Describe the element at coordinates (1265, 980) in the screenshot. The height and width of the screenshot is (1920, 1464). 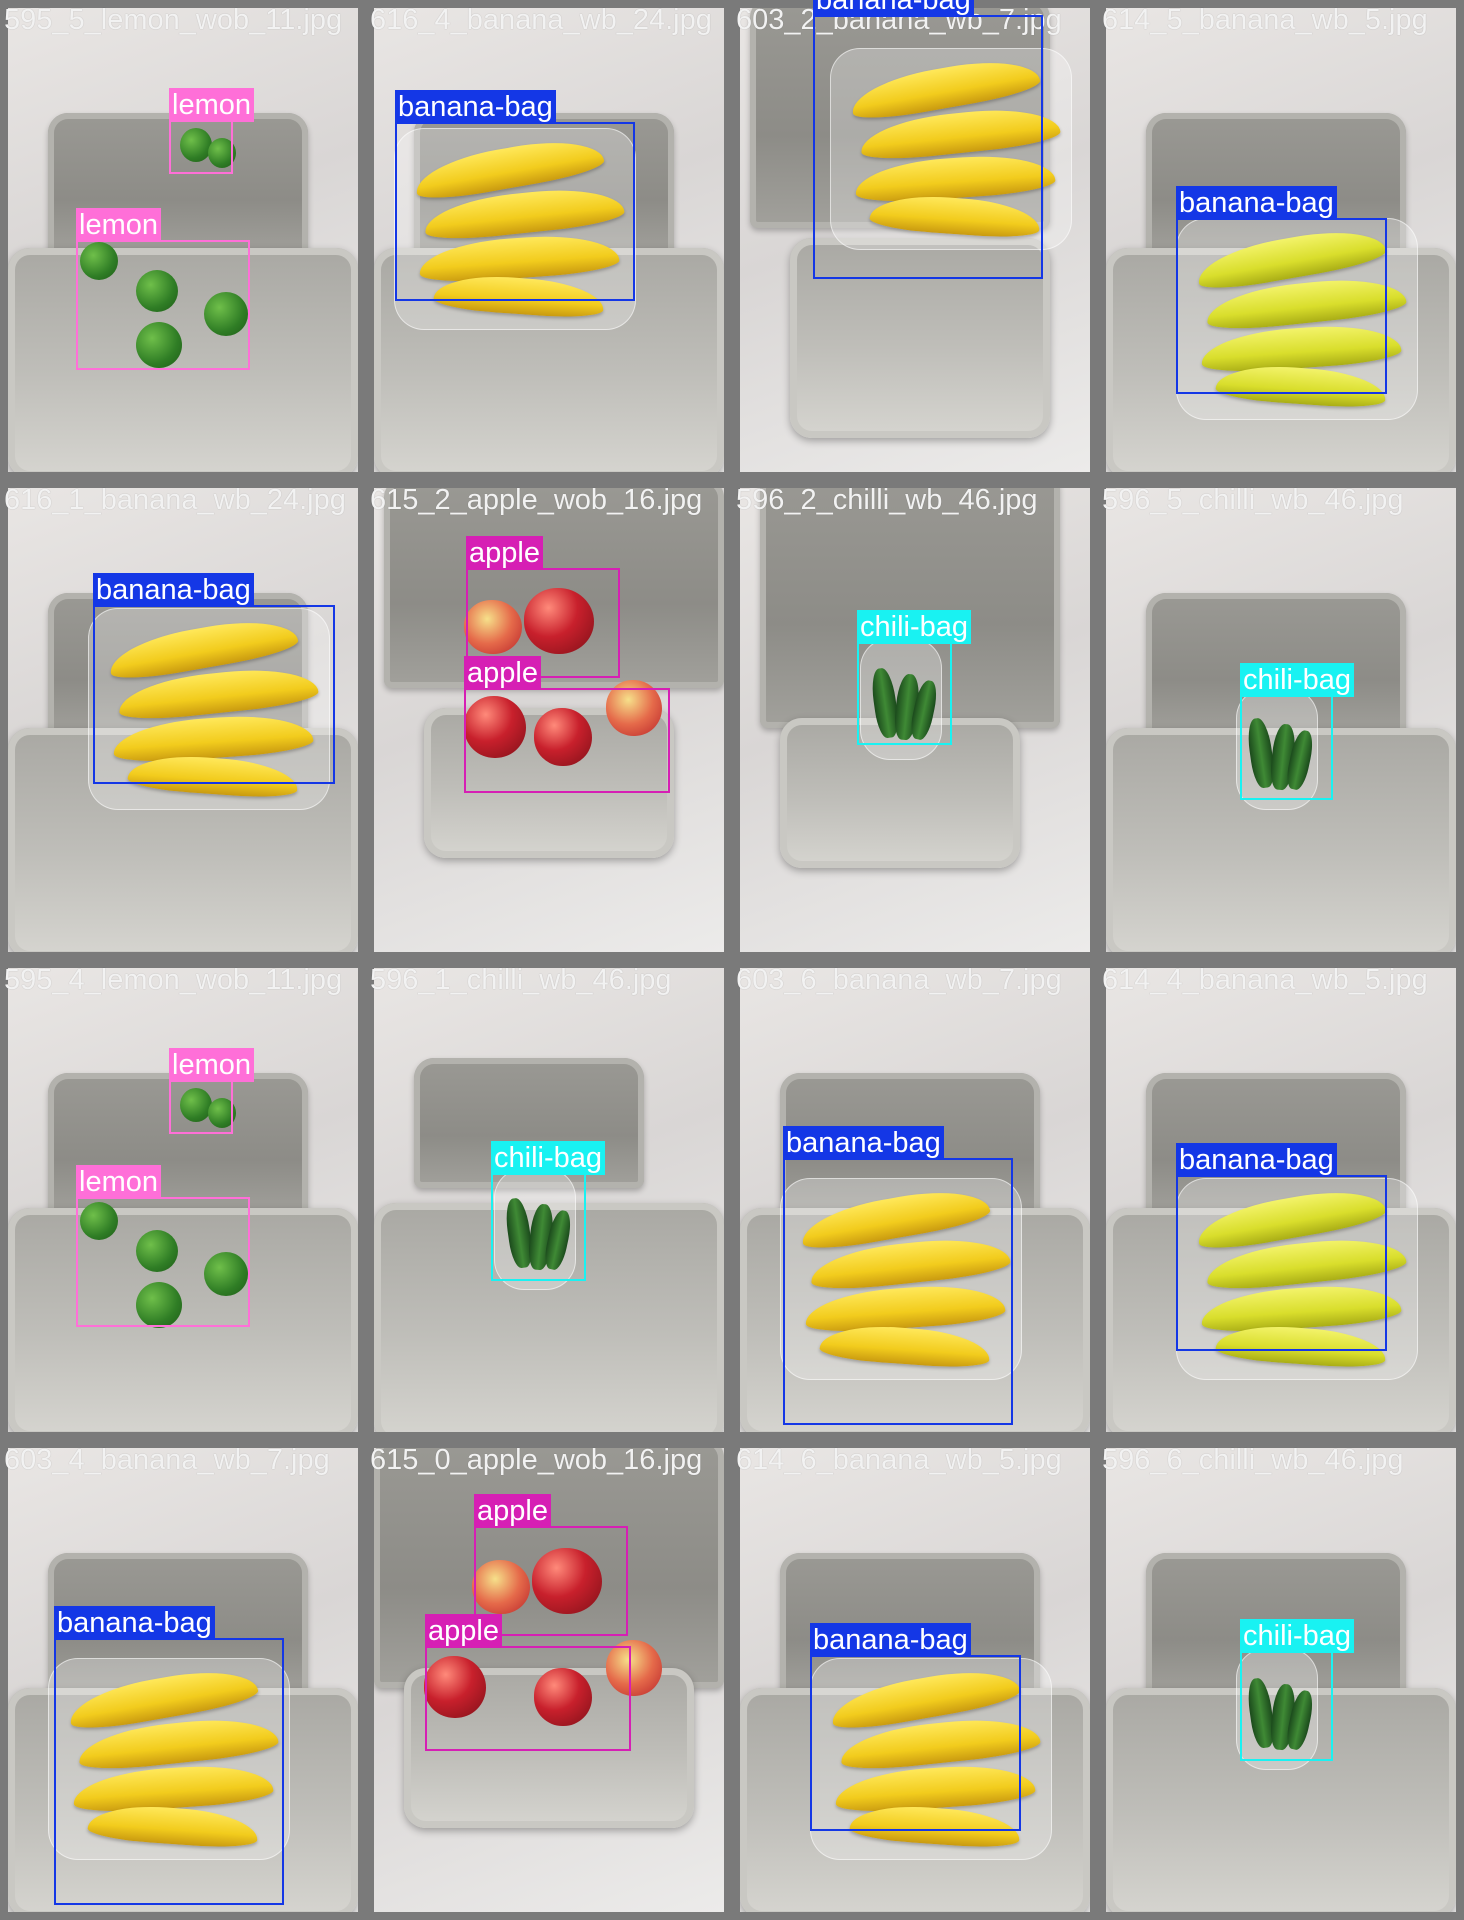
I see `image-filename: 614_4_banana_wb_5.jpg` at that location.